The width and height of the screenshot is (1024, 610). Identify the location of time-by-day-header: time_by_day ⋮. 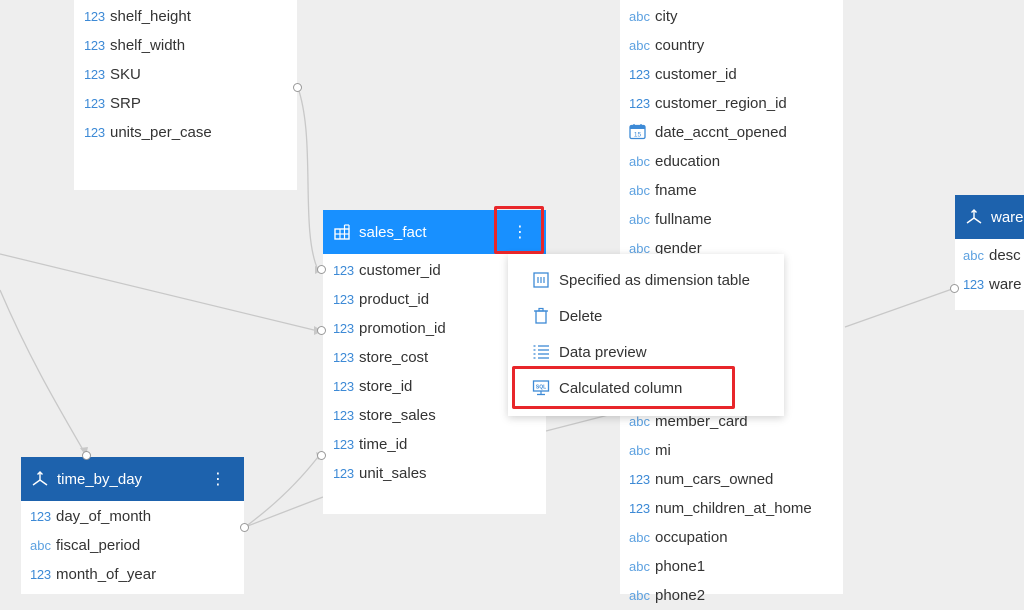
(132, 479).